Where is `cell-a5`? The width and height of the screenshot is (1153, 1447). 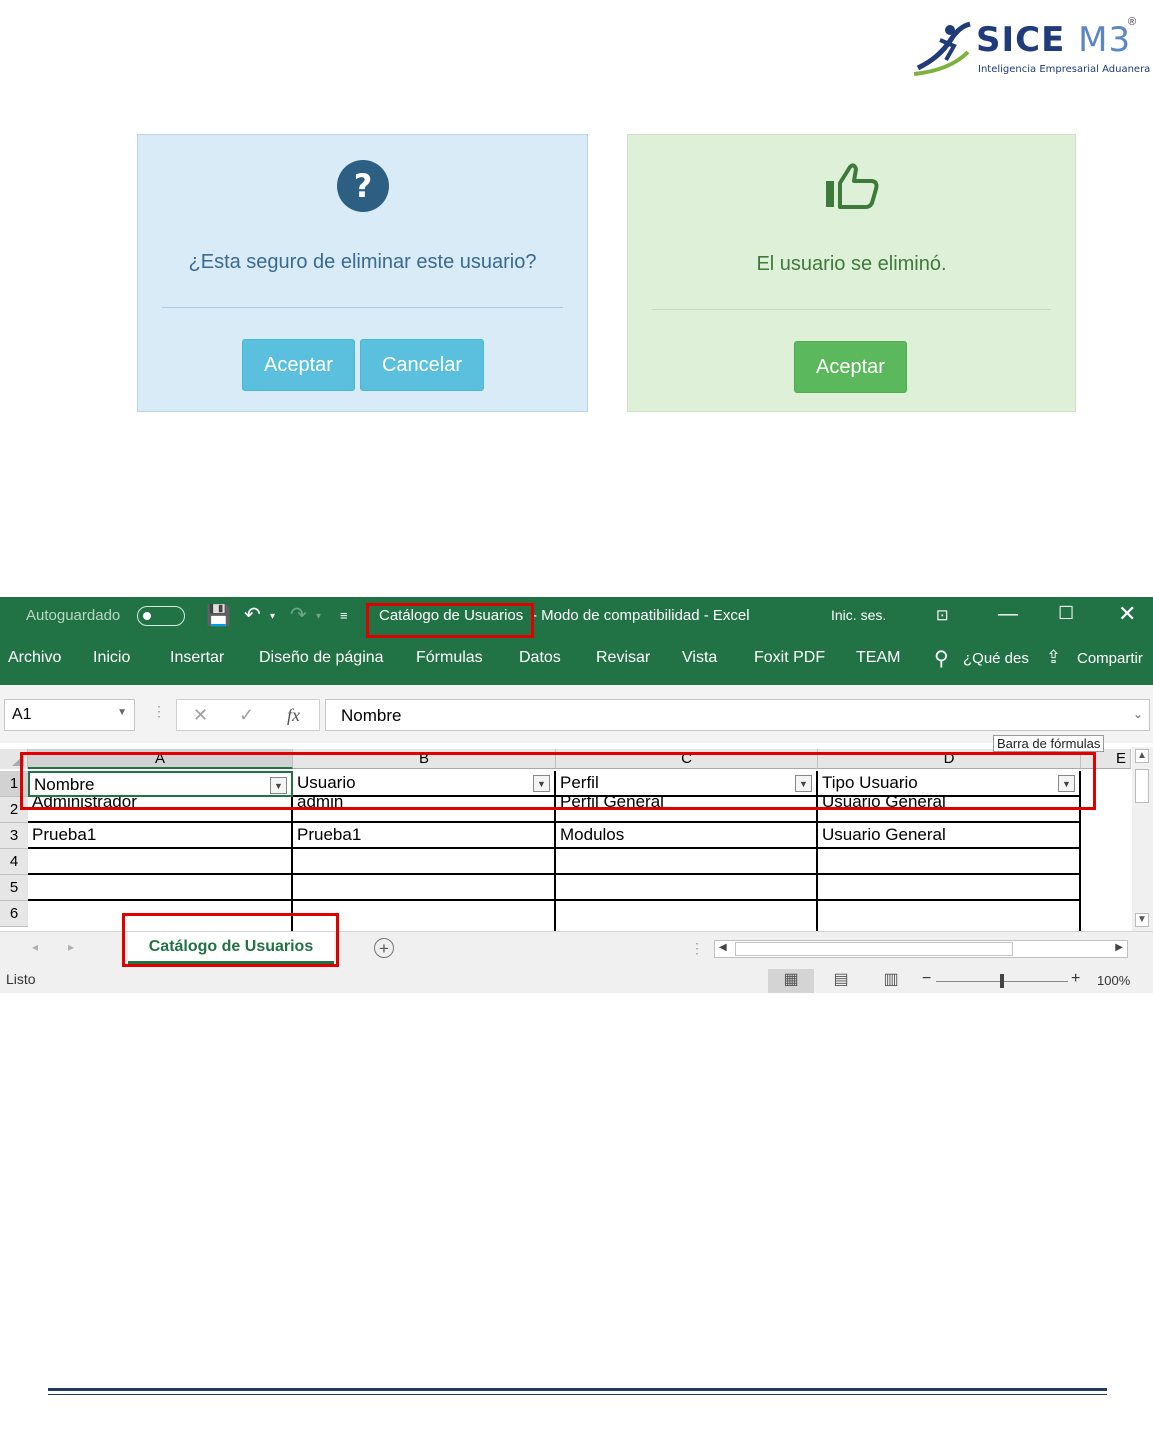
cell-a5 is located at coordinates (160, 888).